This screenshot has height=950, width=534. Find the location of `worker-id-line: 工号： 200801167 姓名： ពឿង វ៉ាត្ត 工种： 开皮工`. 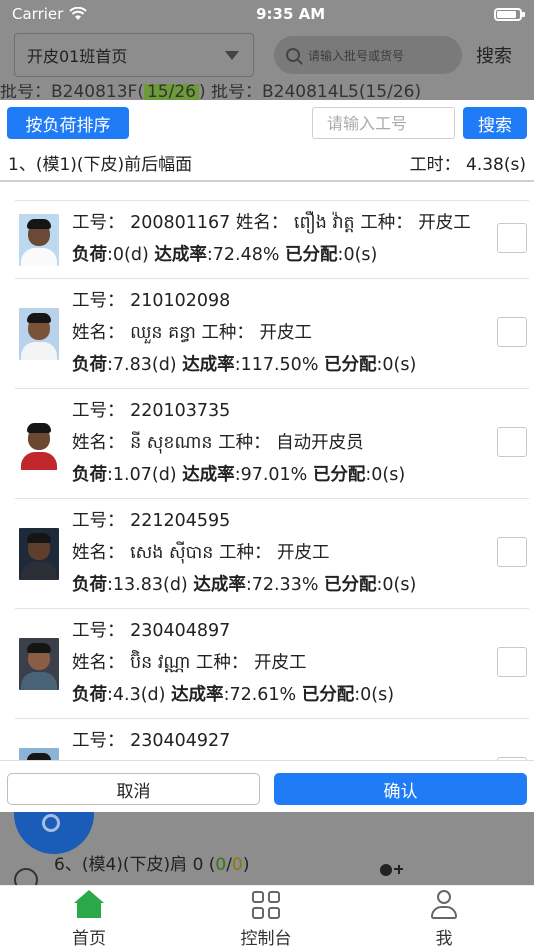

worker-id-line: 工号： 200801167 姓名： ពឿង វ៉ាត្ត 工种： 开皮工 is located at coordinates (271, 223).